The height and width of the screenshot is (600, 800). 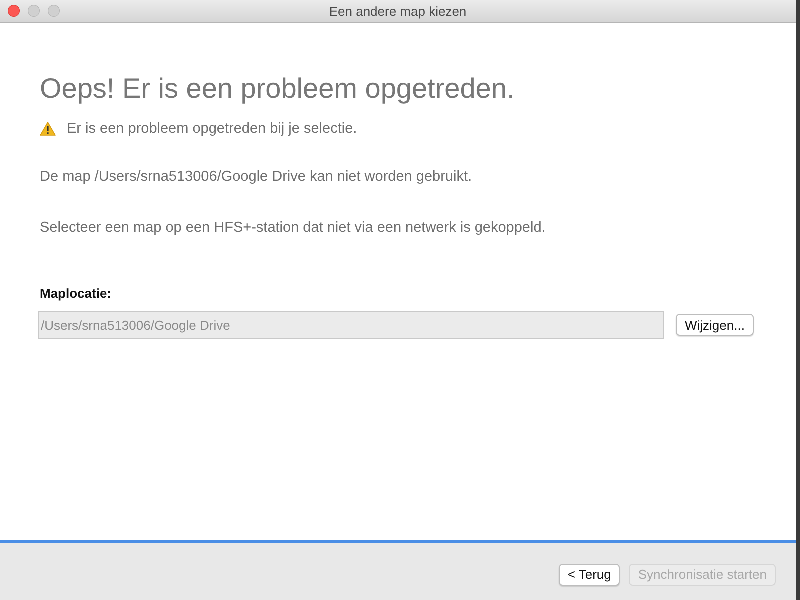 I want to click on minimize-icon, so click(x=34, y=11).